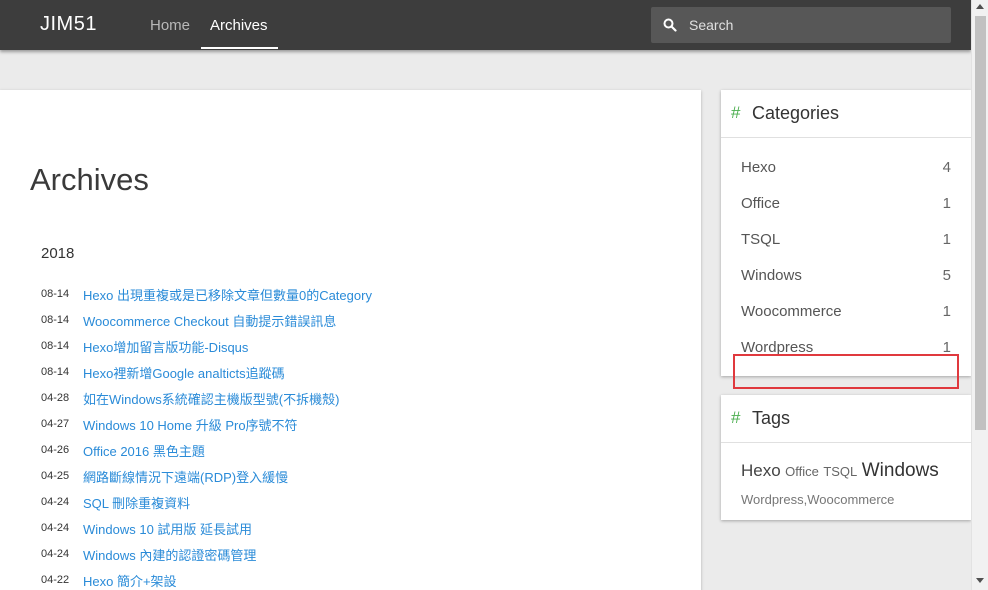 The image size is (988, 590). Describe the element at coordinates (206, 502) in the screenshot. I see `archive-item: 04-24 SQL 刪除重複資料` at that location.